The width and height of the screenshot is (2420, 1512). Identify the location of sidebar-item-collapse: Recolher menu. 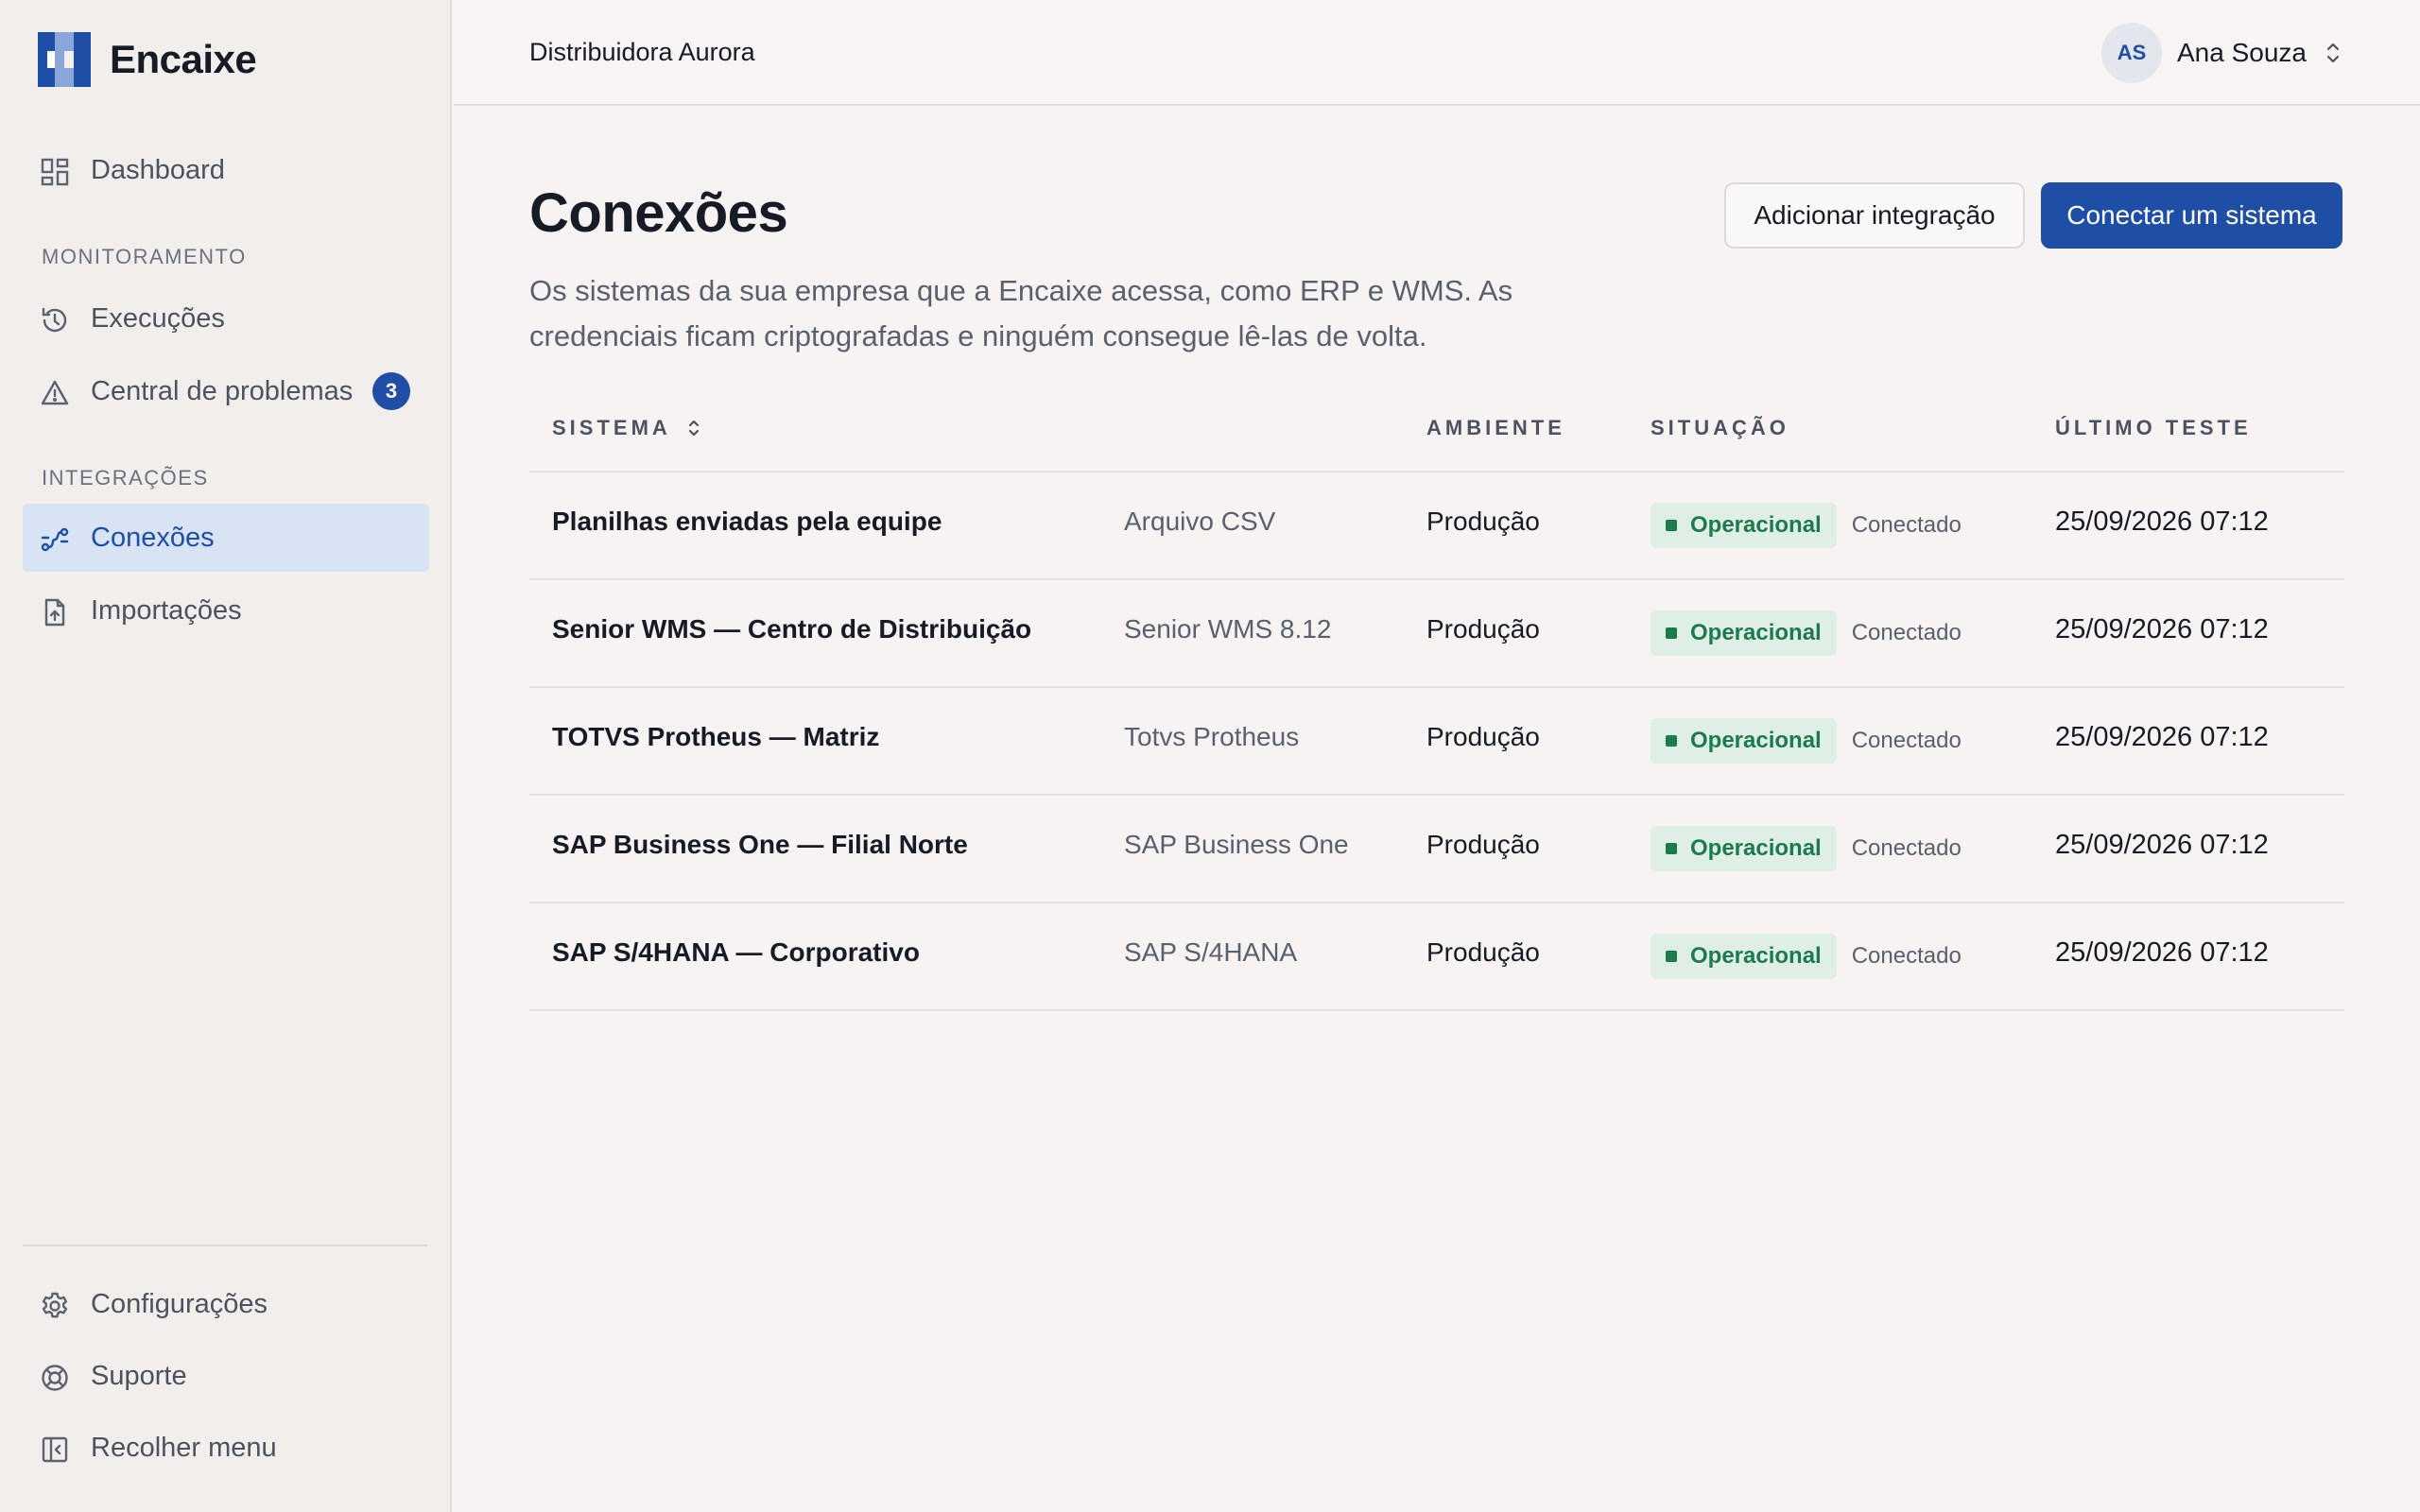
(226, 1448).